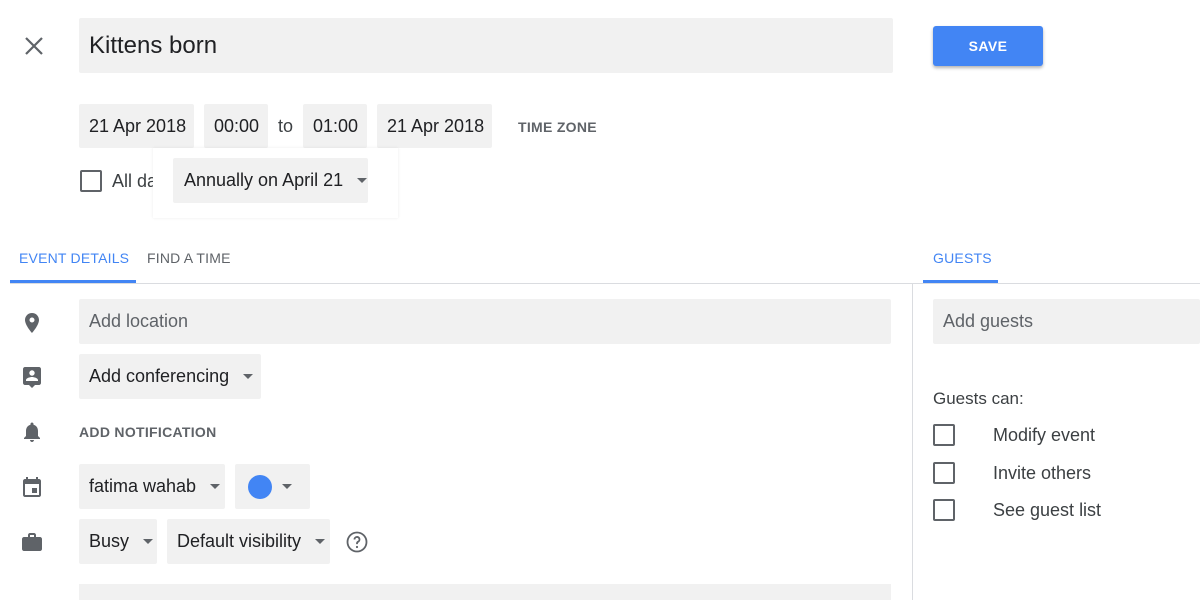  I want to click on add-notification-button: ADD NOTIFICATION, so click(148, 432).